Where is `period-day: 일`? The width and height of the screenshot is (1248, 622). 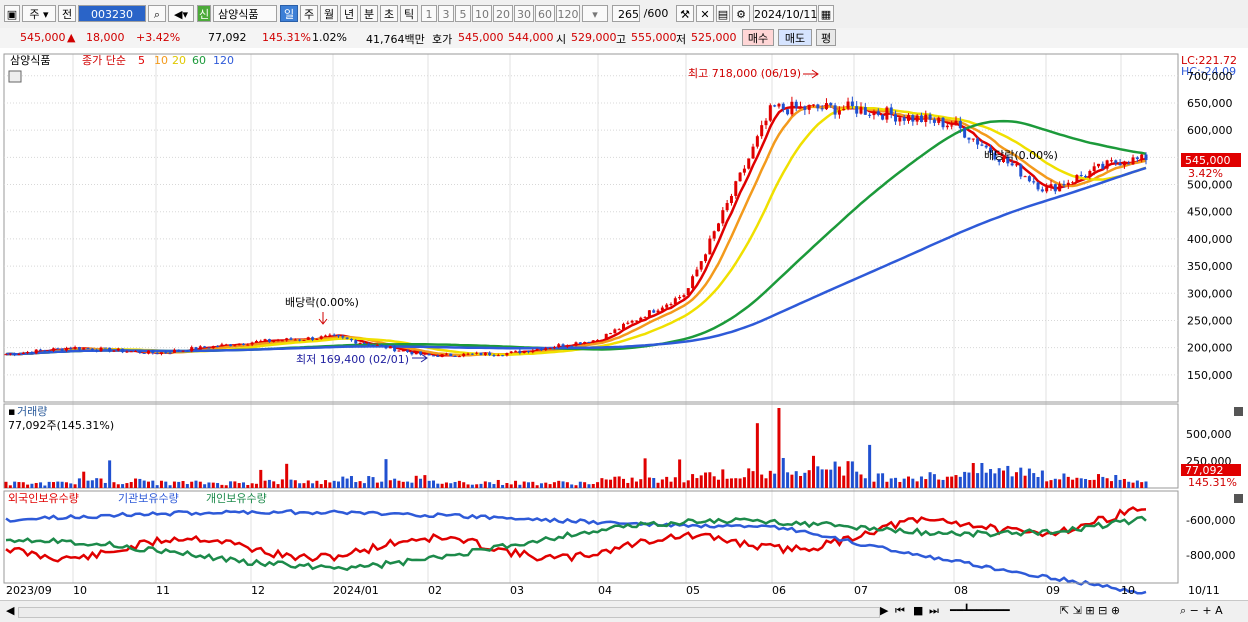 period-day: 일 is located at coordinates (289, 13).